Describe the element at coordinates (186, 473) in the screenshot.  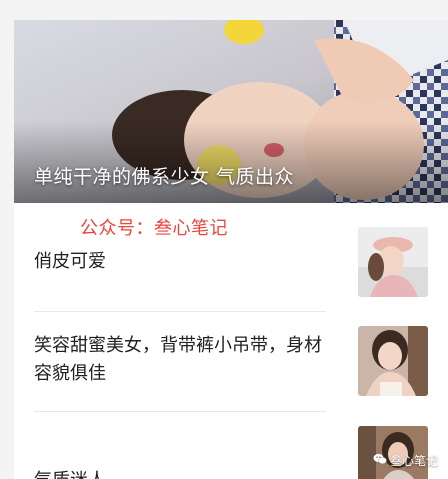
I see `list-item-title: 气质迷人` at that location.